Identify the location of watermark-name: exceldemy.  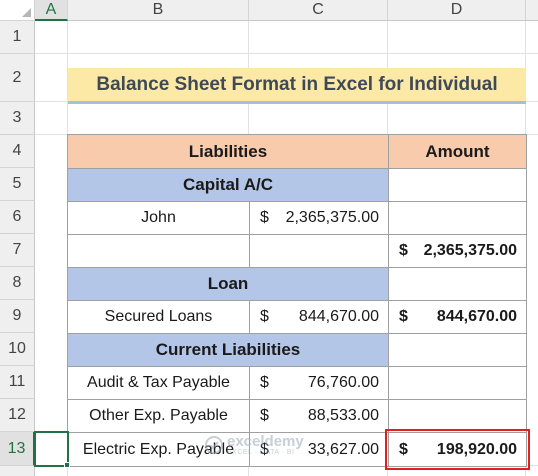
(265, 441).